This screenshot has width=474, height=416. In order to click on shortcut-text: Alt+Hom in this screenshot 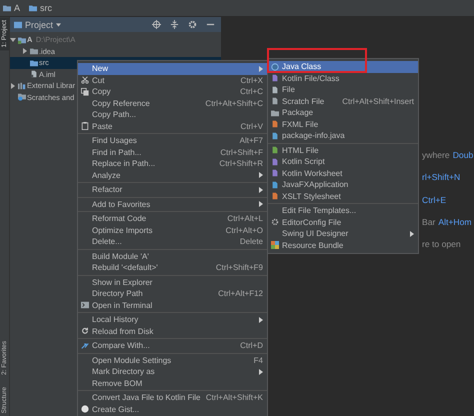, I will do `click(455, 222)`.